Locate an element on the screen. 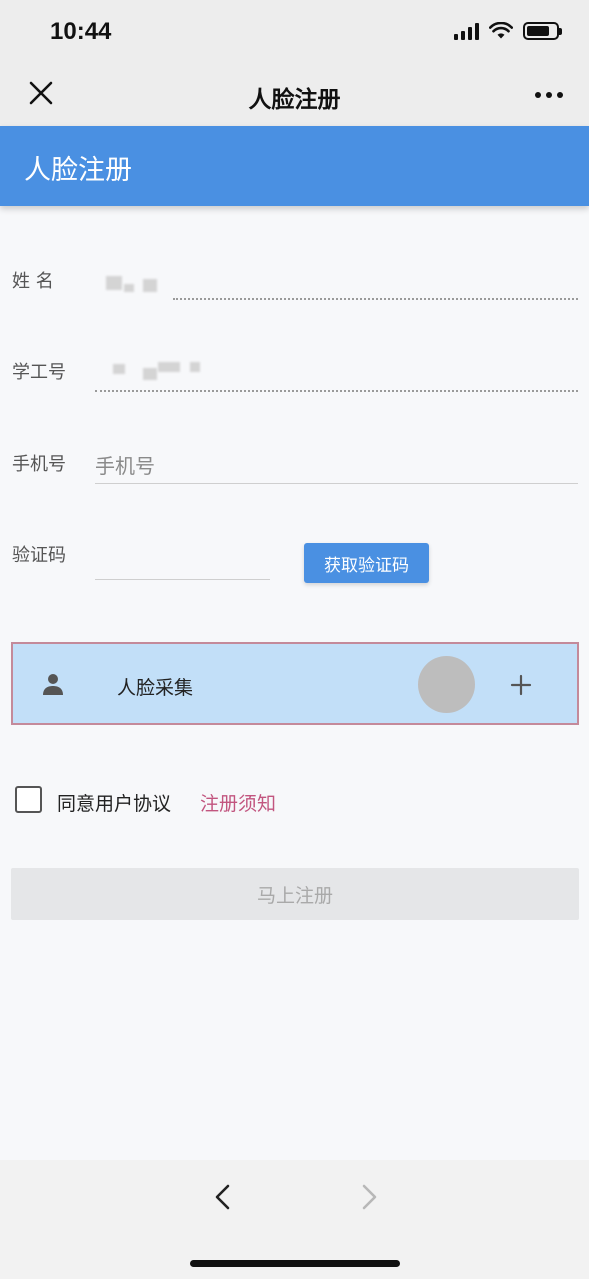 The width and height of the screenshot is (589, 1279). status-bar: 10:44 is located at coordinates (294, 32).